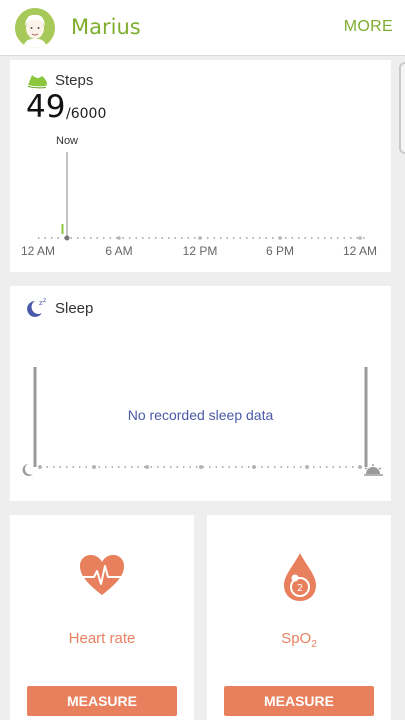 Image resolution: width=405 pixels, height=720 pixels. I want to click on heart-rate-measure-button: MEASURE, so click(102, 701).